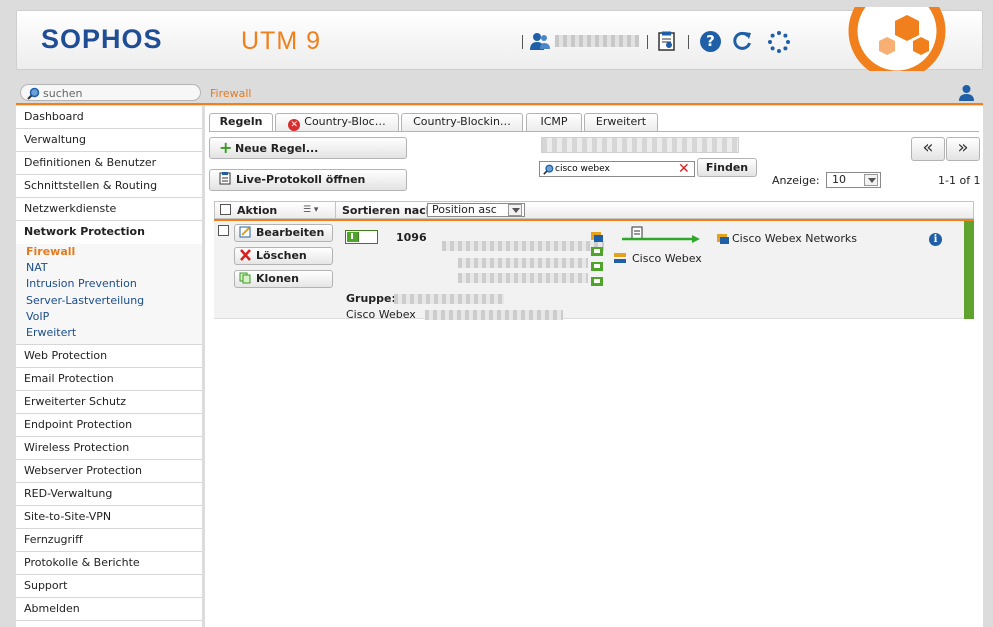 This screenshot has height=627, width=993. What do you see at coordinates (897, 39) in the screenshot?
I see `sophos-emblem-icon` at bounding box center [897, 39].